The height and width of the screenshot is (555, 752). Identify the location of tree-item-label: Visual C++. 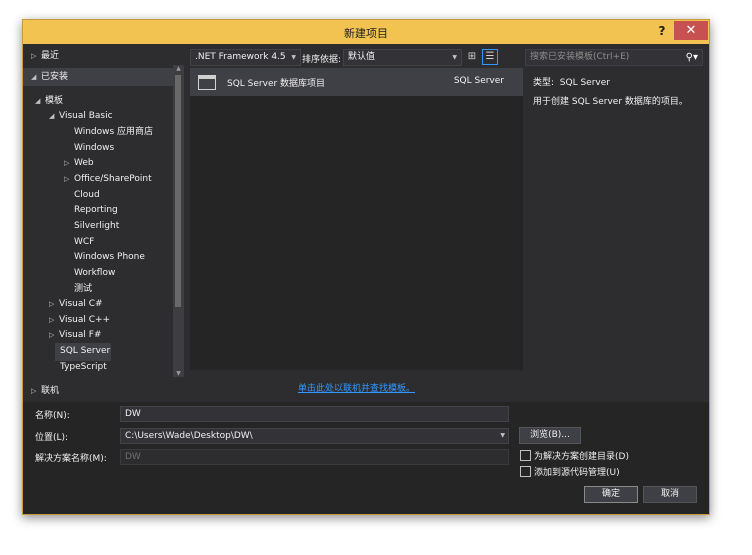
(85, 320).